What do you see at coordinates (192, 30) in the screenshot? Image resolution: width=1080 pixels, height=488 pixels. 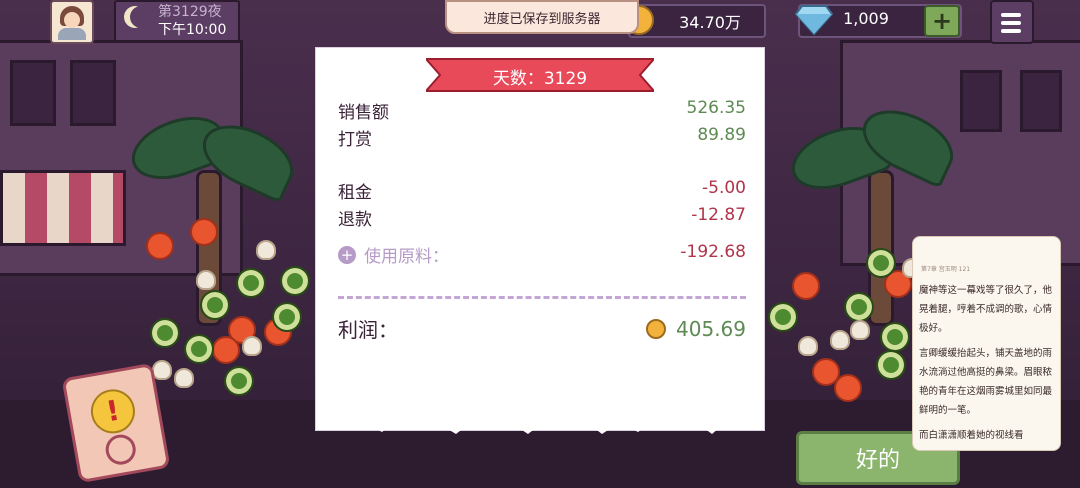 I see `clock-time: 下午10:00` at bounding box center [192, 30].